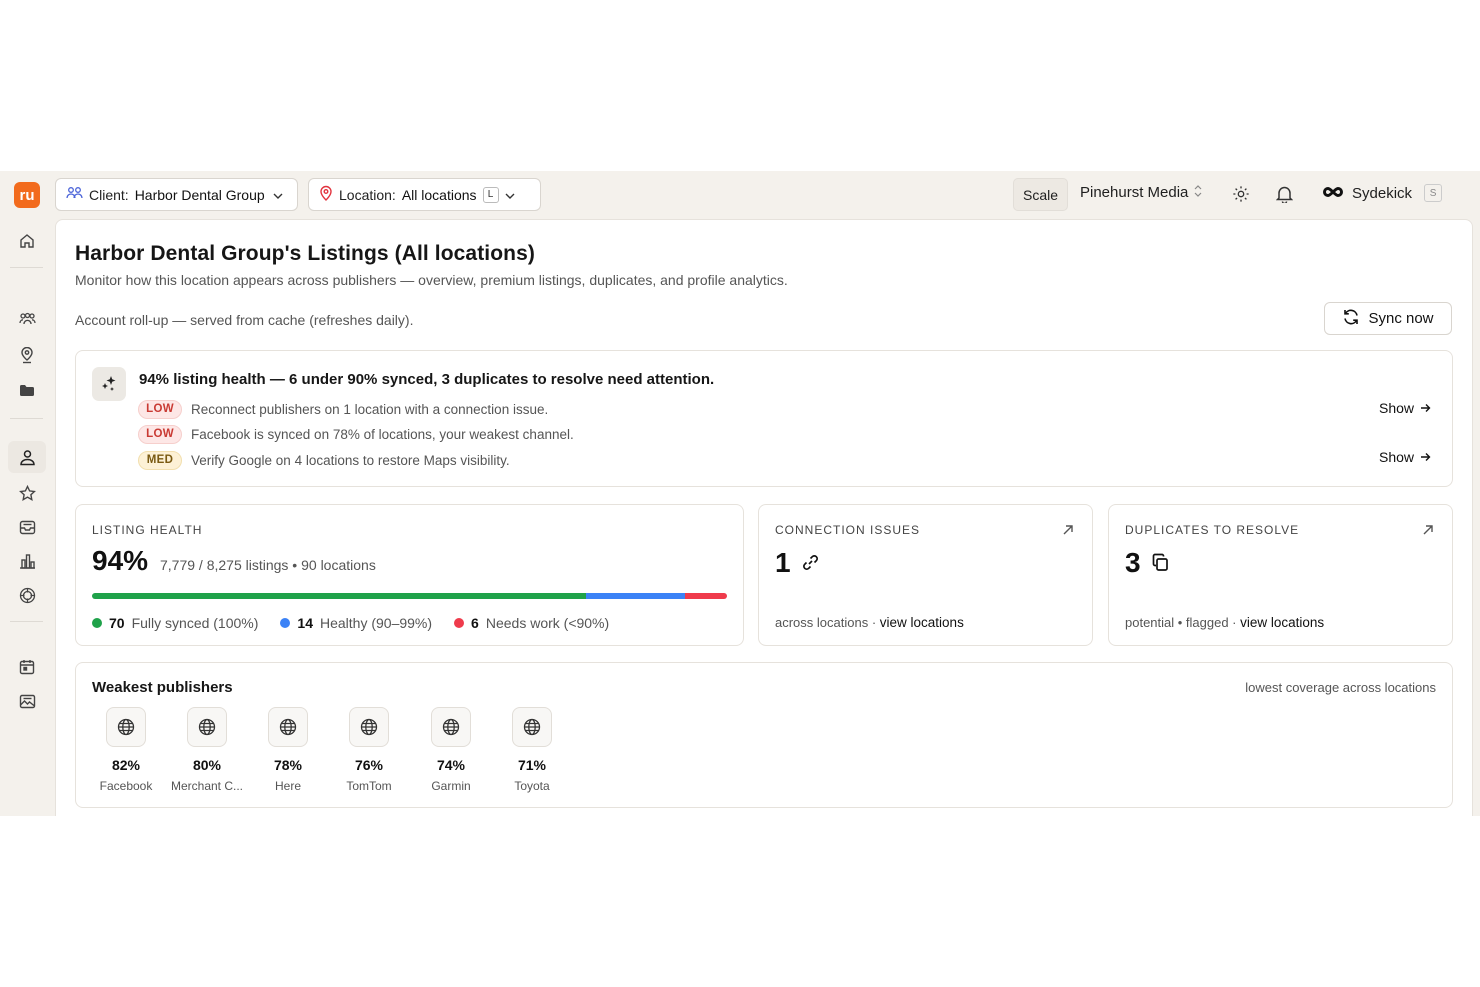 The height and width of the screenshot is (987, 1480). Describe the element at coordinates (1134, 192) in the screenshot. I see `org-name: Pinehurst Media` at that location.